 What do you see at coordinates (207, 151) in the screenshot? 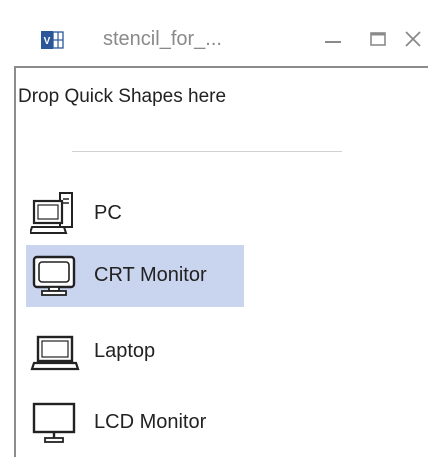
I see `quick-shapes-separator` at bounding box center [207, 151].